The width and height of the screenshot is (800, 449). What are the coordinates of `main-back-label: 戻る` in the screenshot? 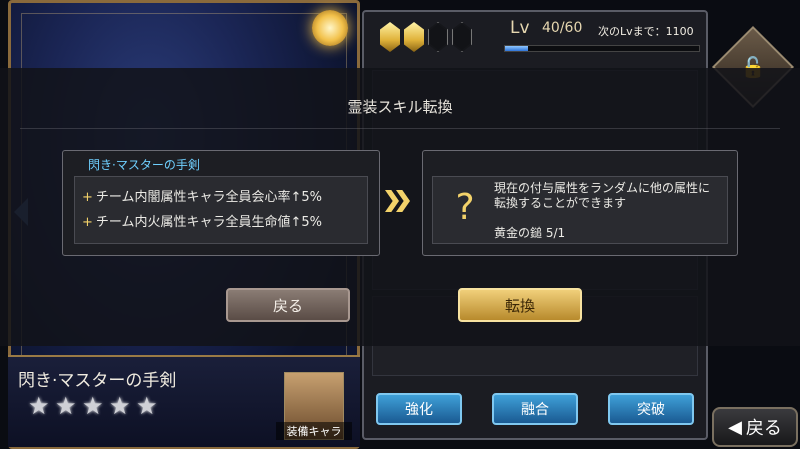 It's located at (763, 428).